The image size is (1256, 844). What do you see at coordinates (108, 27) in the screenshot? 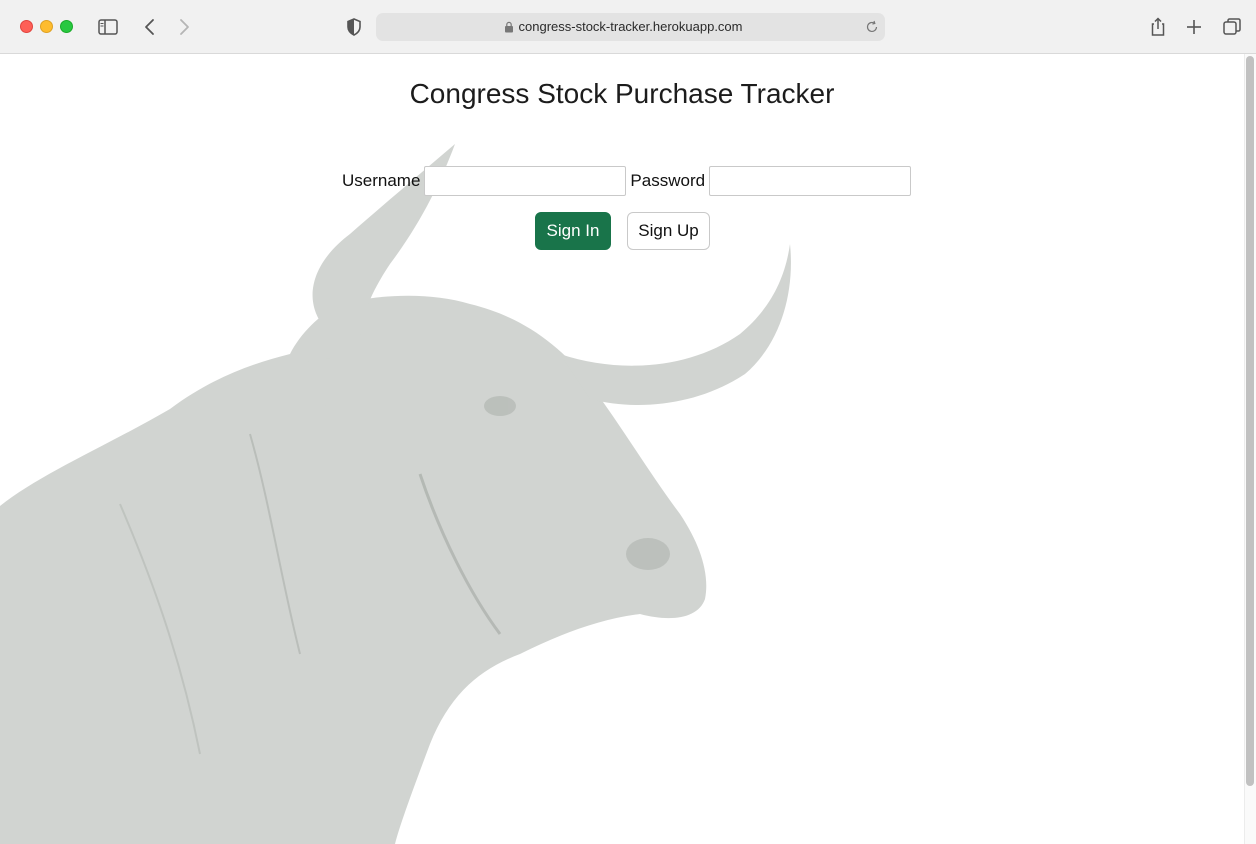
I see `sidebar-icon` at bounding box center [108, 27].